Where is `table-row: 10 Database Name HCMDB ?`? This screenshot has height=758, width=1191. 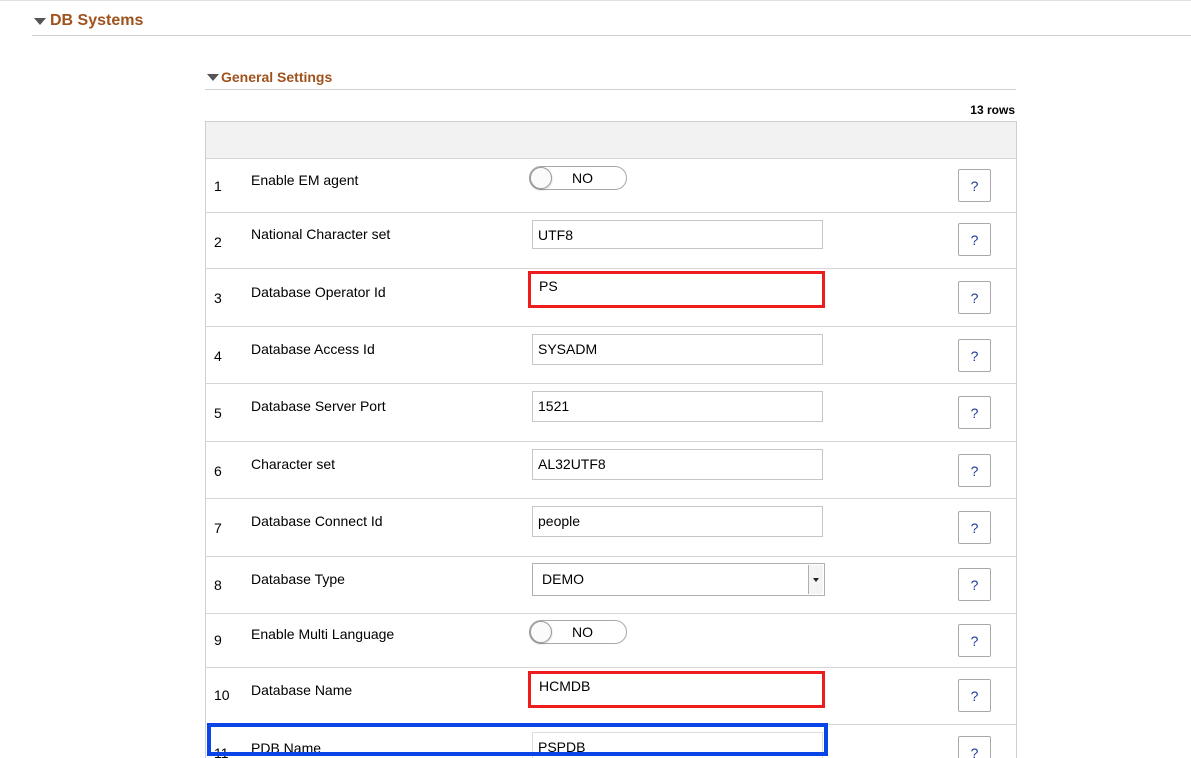
table-row: 10 Database Name HCMDB ? is located at coordinates (611, 696).